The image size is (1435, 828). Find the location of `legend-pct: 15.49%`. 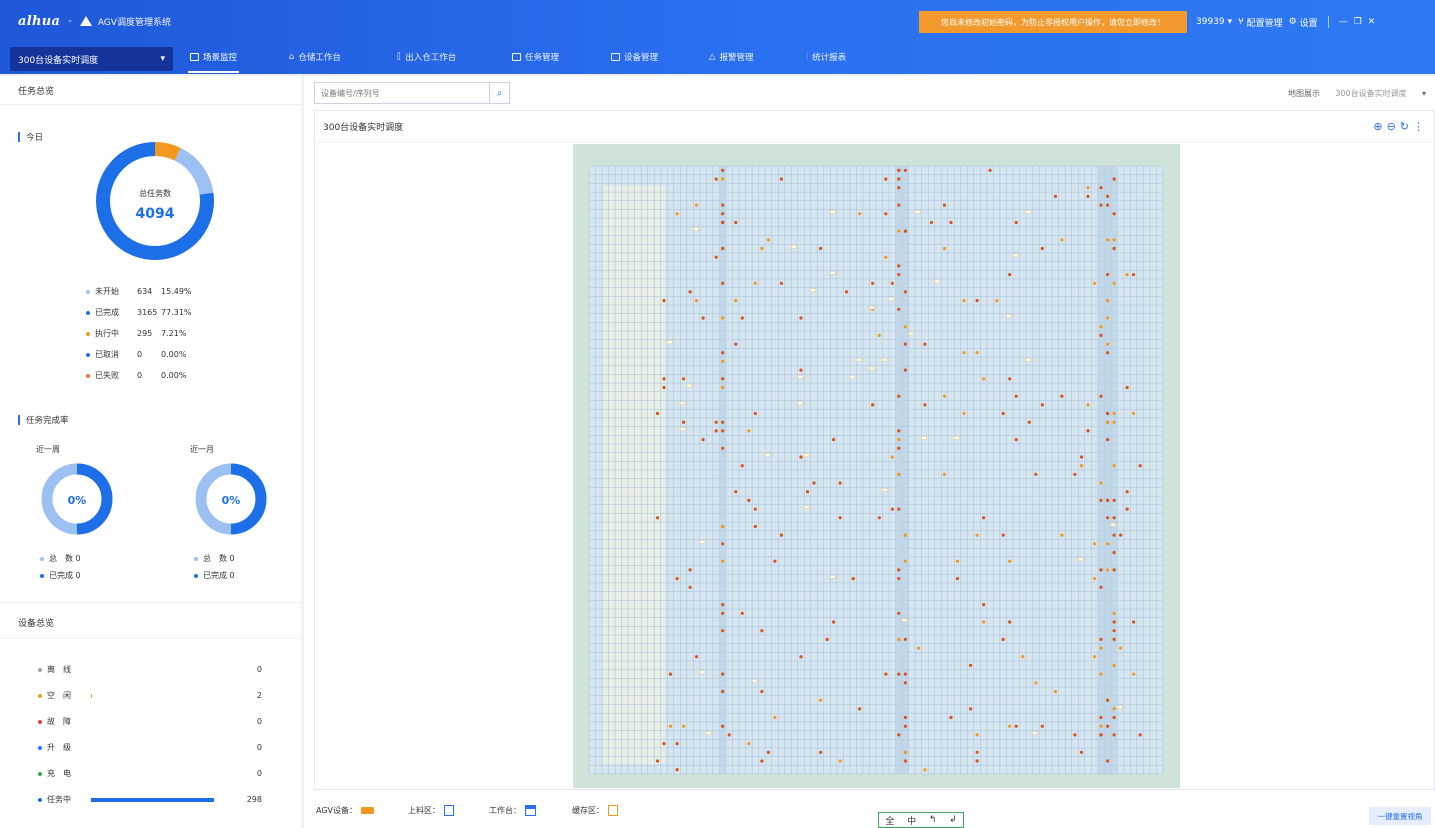

legend-pct: 15.49% is located at coordinates (176, 291).